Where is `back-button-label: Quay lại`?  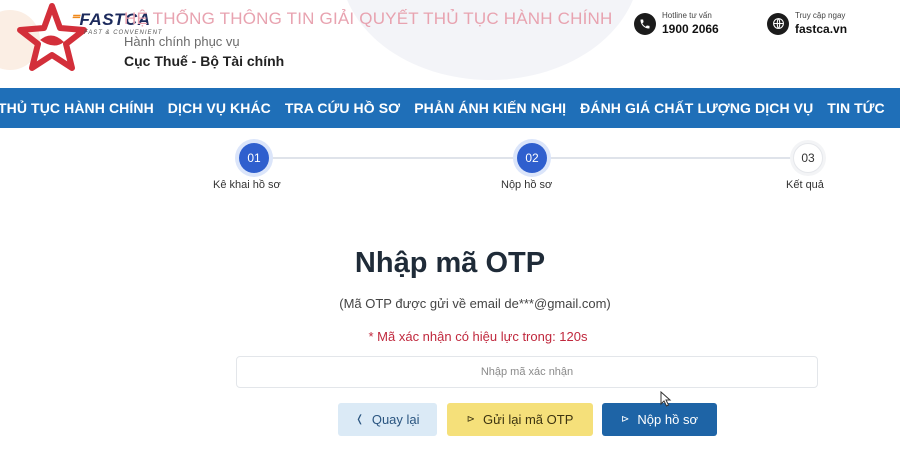 back-button-label: Quay lại is located at coordinates (395, 419).